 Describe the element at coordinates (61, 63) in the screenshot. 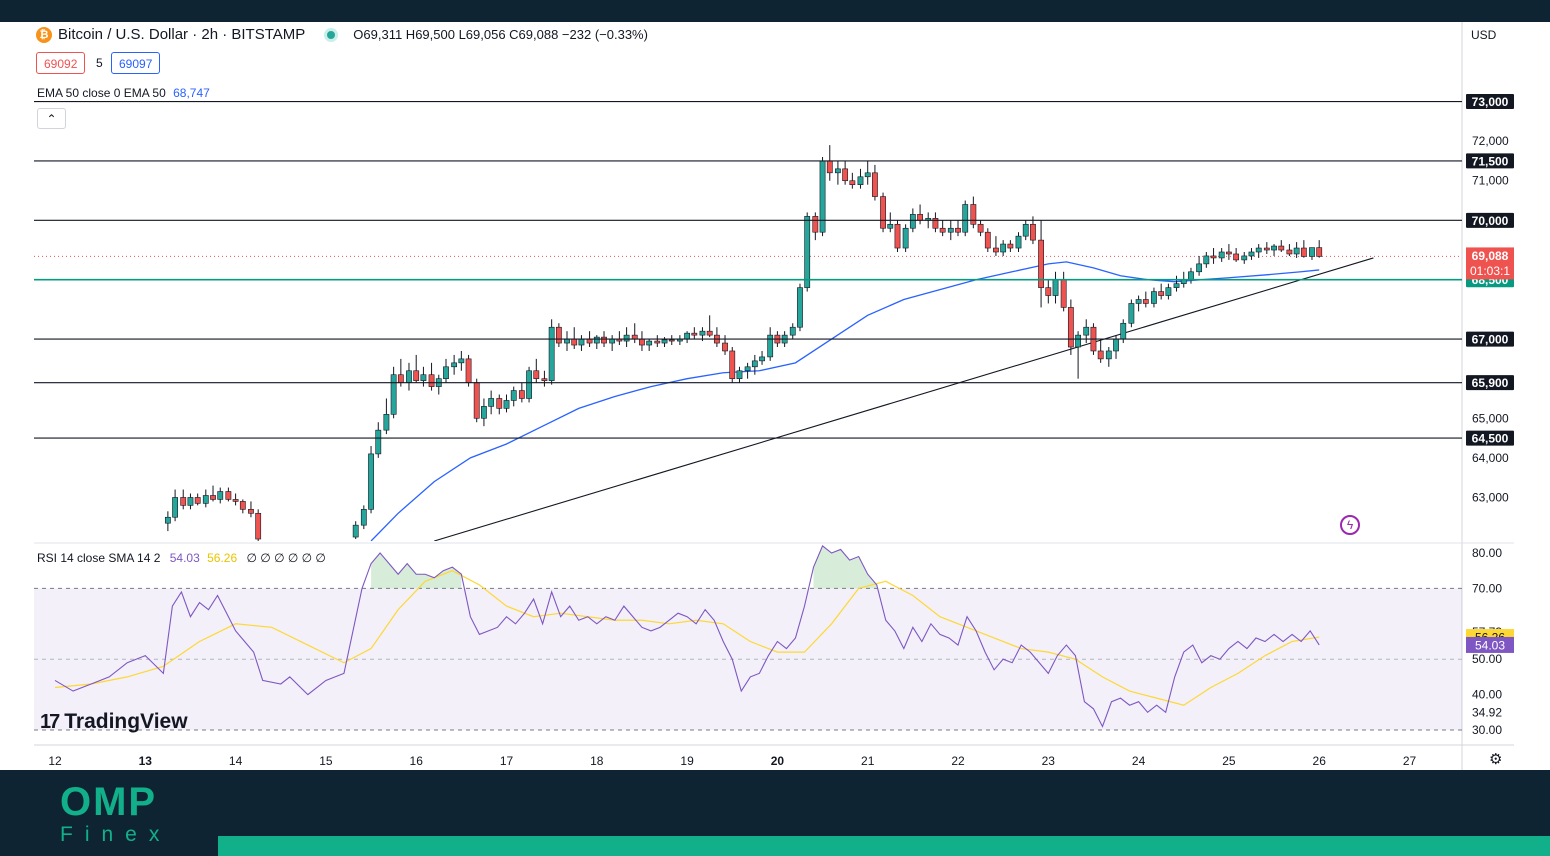

I see `sell-button: 69092` at that location.